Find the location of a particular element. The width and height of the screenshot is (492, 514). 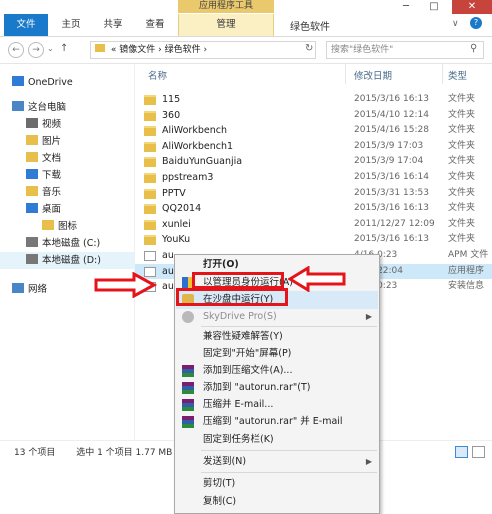

minimize-button: ─ is located at coordinates (406, 7).